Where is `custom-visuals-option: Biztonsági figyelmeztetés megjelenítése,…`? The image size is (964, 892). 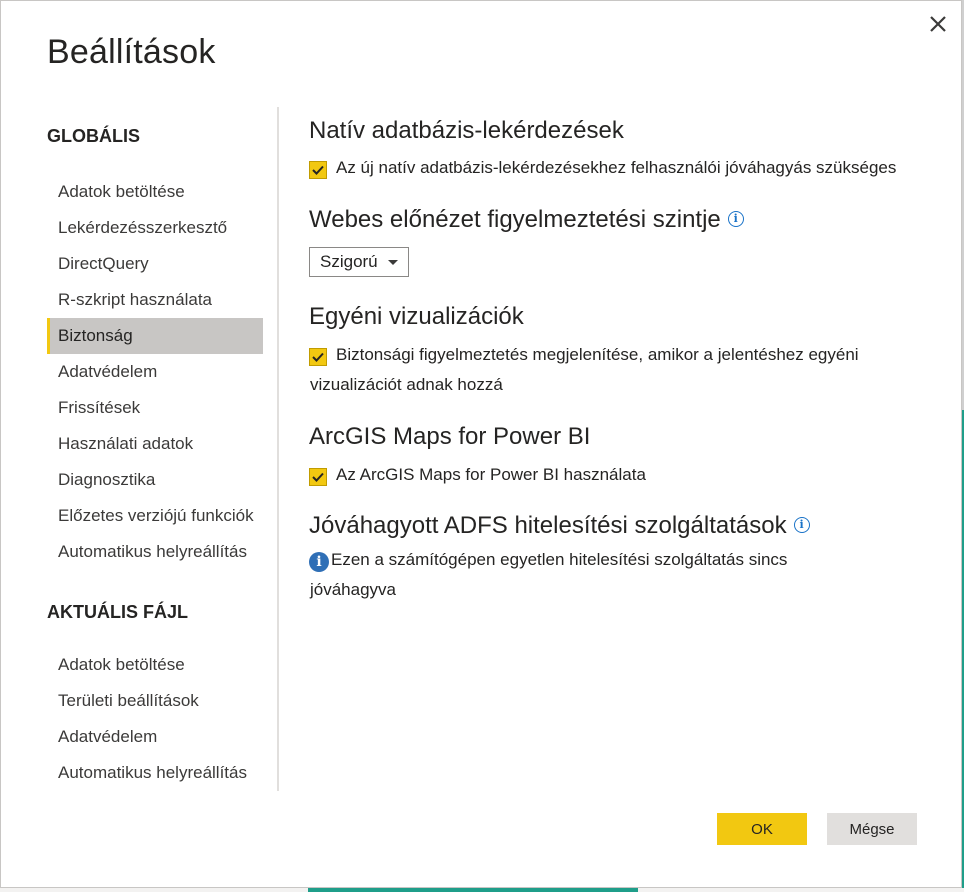
custom-visuals-option: Biztonsági figyelmeztetés megjelenítése,… is located at coordinates (584, 372).